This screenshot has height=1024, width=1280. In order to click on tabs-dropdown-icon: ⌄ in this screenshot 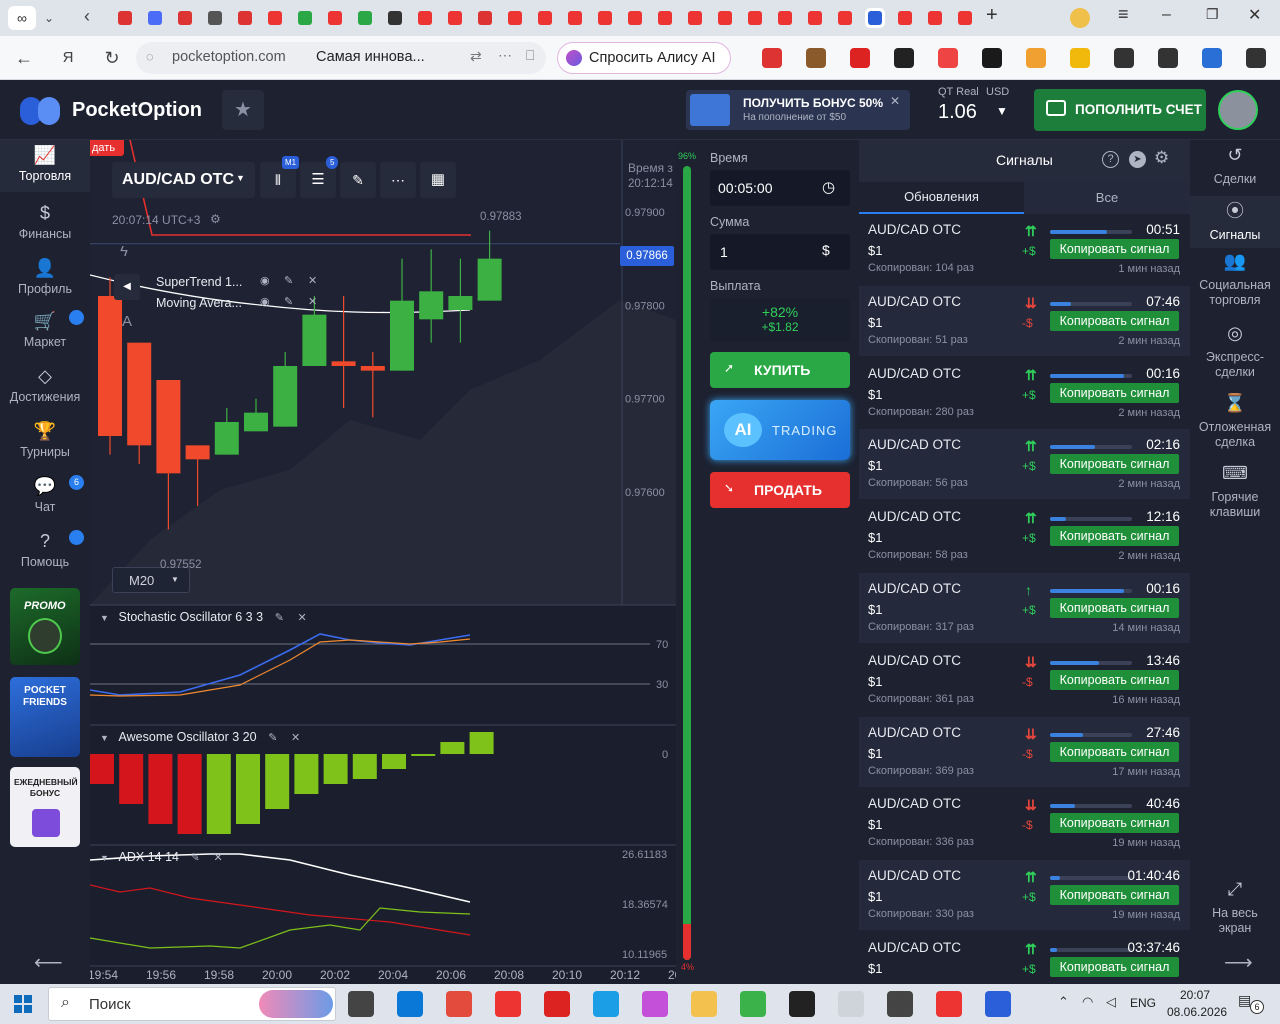, I will do `click(54, 18)`.